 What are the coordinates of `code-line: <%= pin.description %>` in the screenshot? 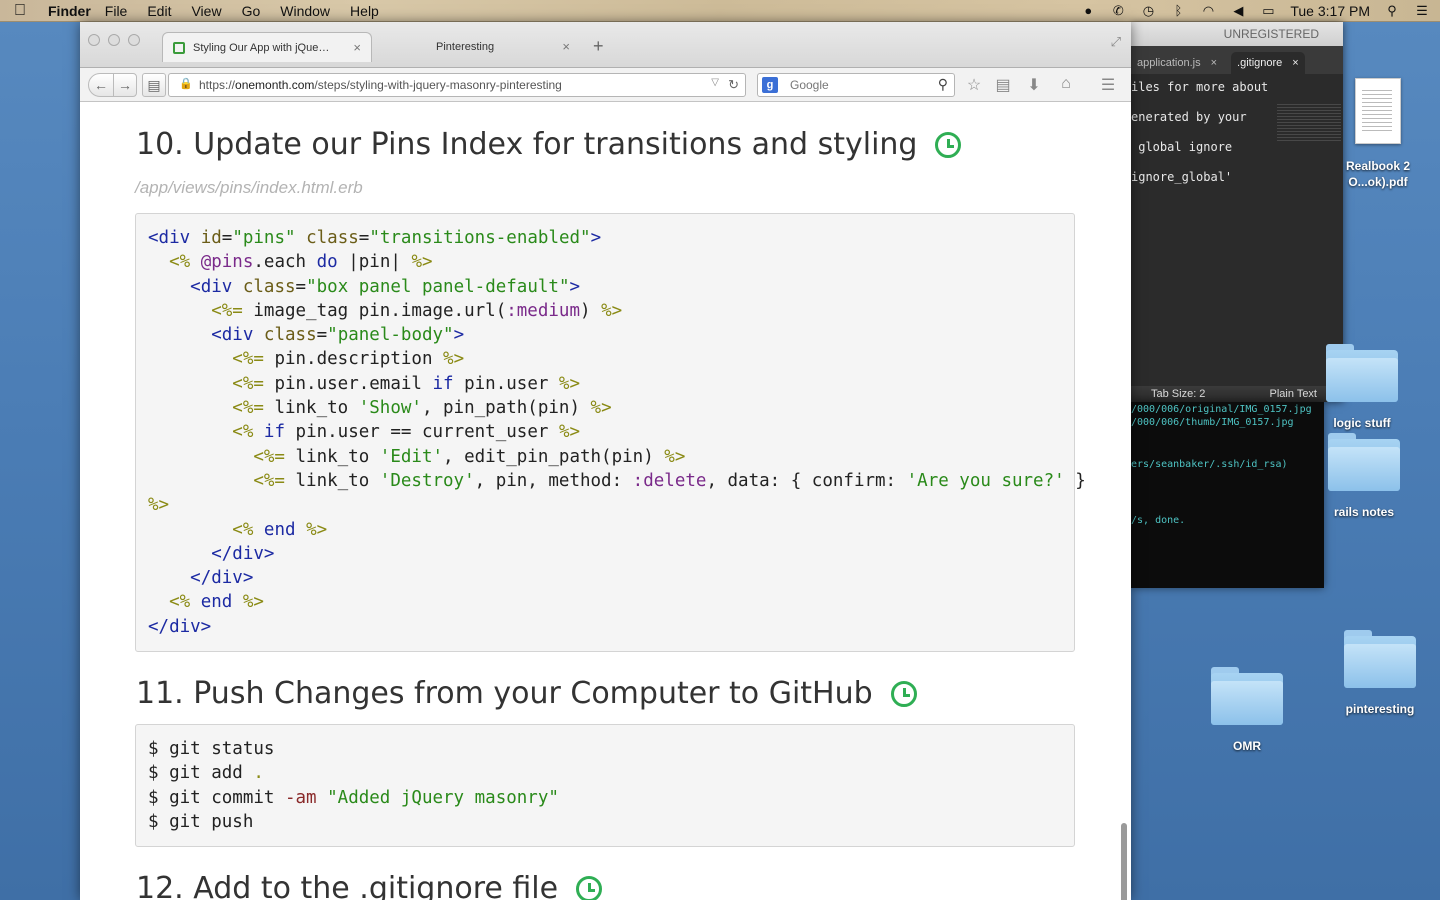 It's located at (348, 359).